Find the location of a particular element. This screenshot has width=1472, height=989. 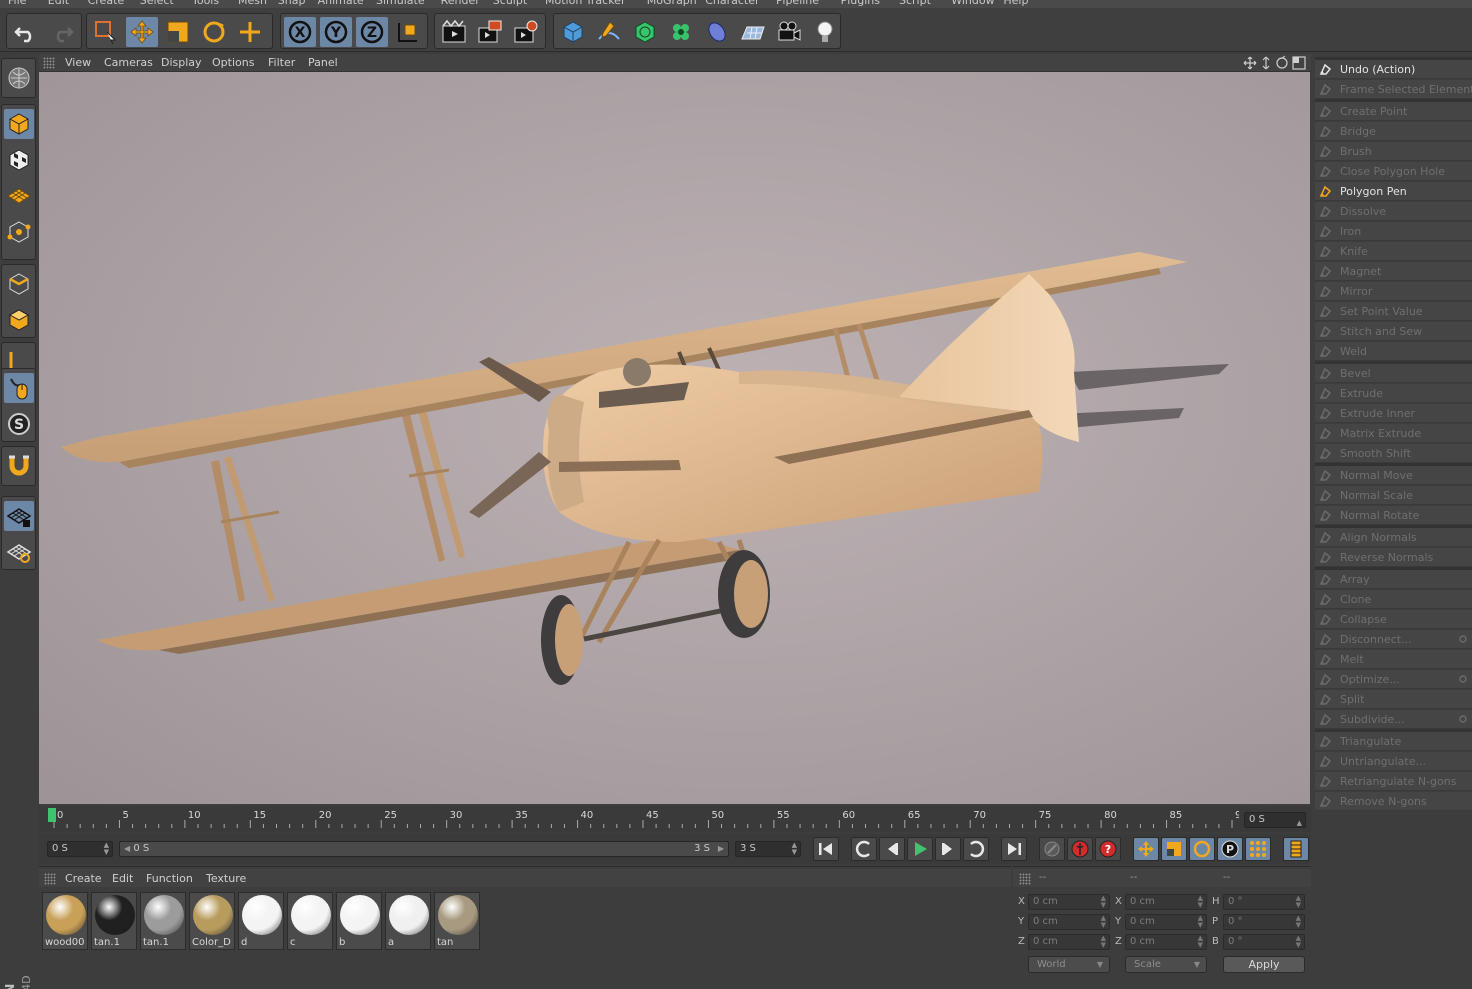

menu-file: File is located at coordinates (17, 3).